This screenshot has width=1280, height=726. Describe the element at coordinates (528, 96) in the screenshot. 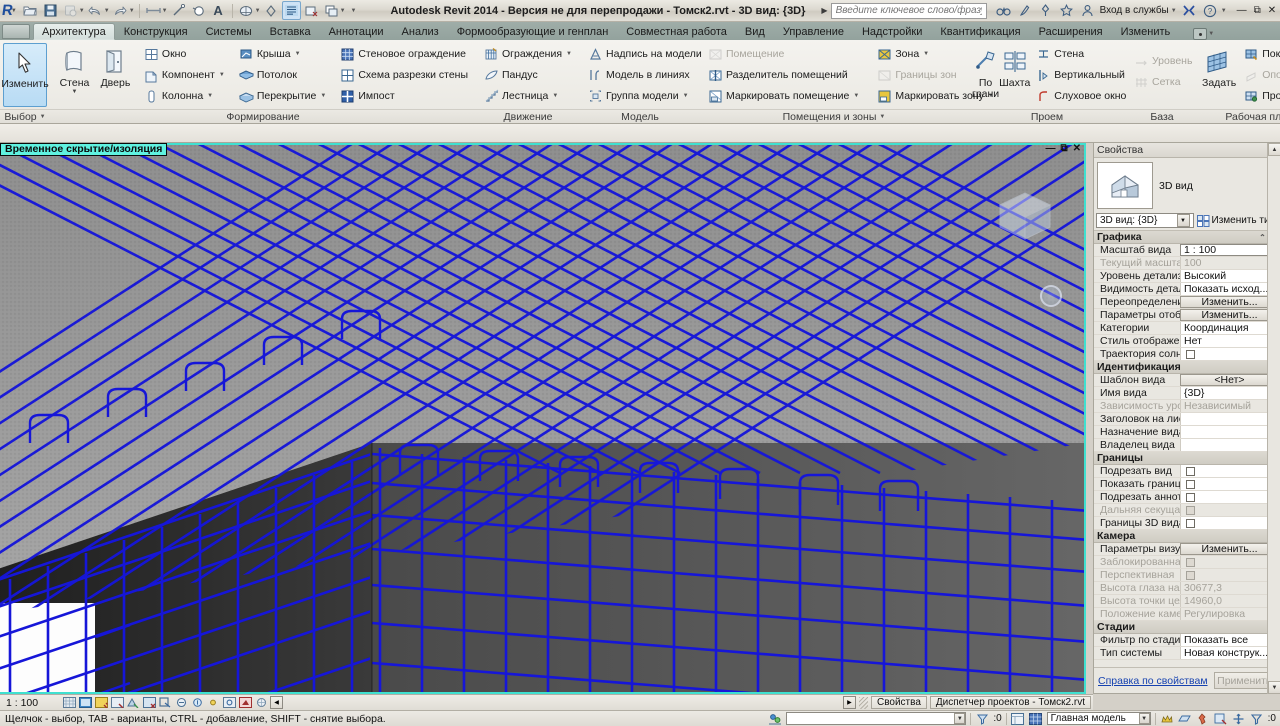

I see `stair-button: Лестница ▼` at that location.